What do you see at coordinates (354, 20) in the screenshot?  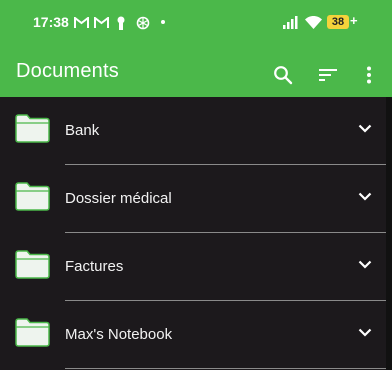 I see `battery-charging-icon: +` at bounding box center [354, 20].